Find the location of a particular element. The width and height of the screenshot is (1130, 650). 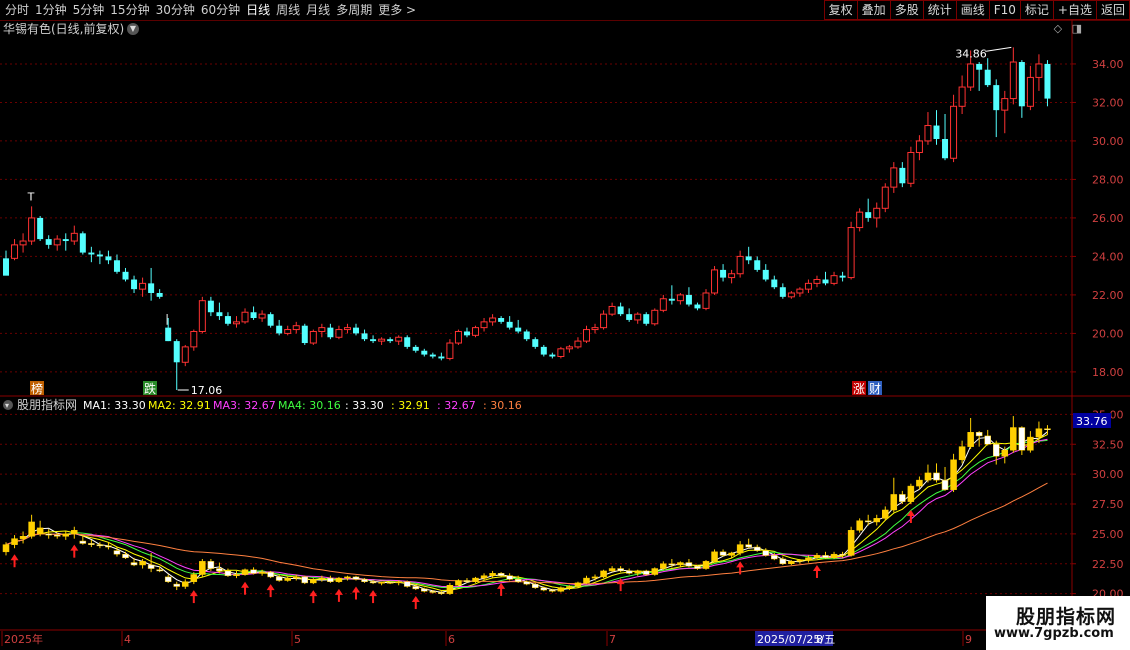

diamond-icon: ◇ is located at coordinates (1058, 28).